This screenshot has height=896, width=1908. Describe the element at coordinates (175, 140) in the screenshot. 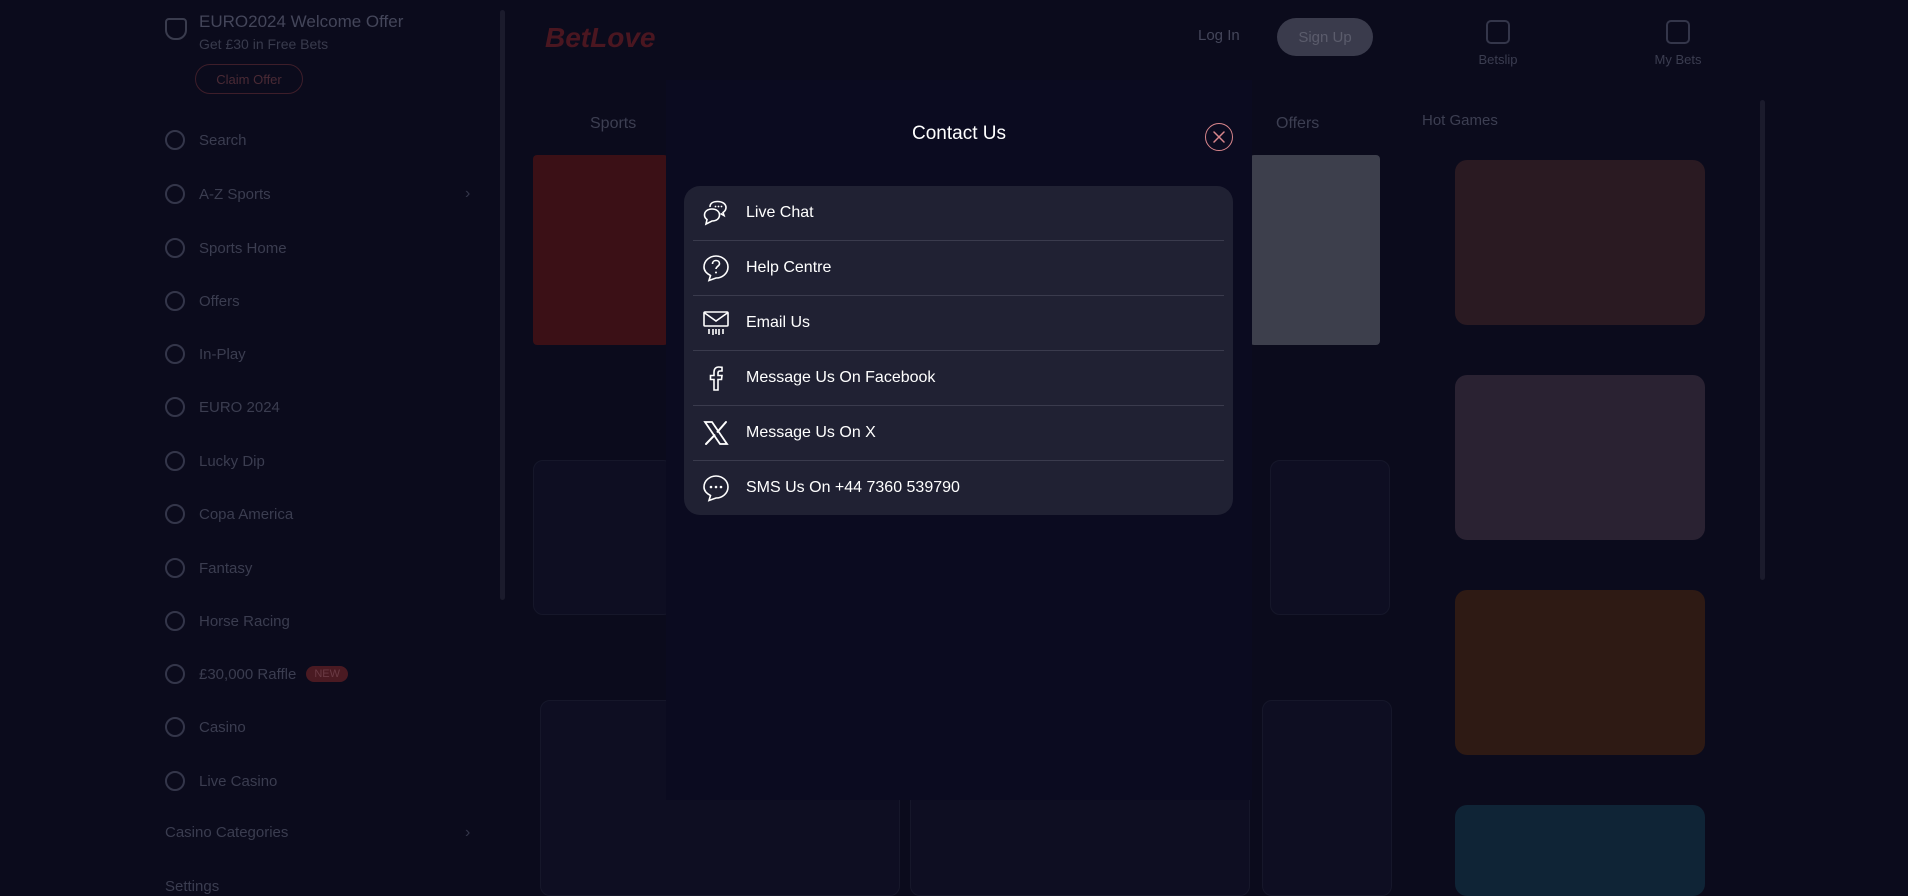

I see `search-icon` at that location.